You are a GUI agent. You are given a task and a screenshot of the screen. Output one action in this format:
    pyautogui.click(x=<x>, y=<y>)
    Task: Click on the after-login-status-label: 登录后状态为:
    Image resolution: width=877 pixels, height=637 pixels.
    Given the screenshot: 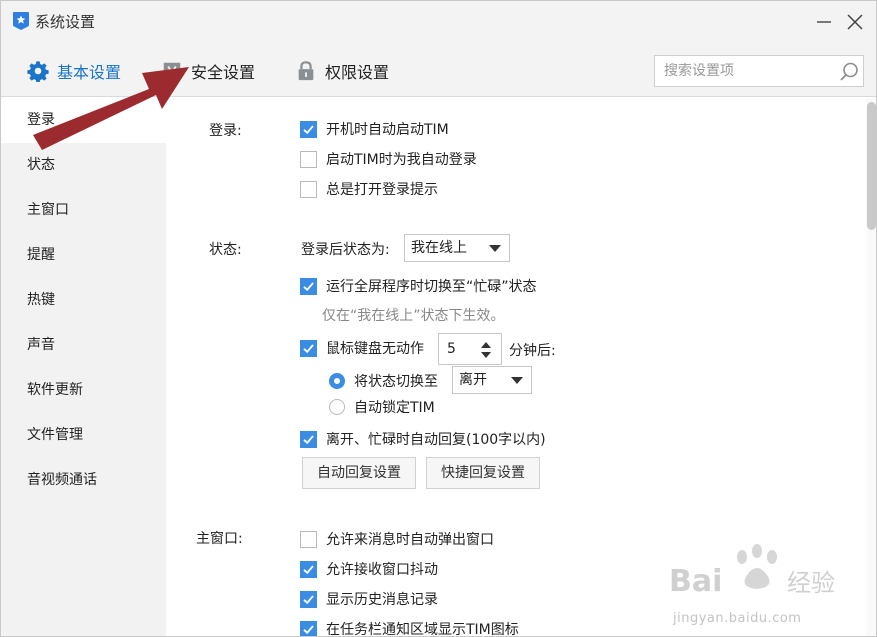 What is the action you would take?
    pyautogui.click(x=345, y=250)
    